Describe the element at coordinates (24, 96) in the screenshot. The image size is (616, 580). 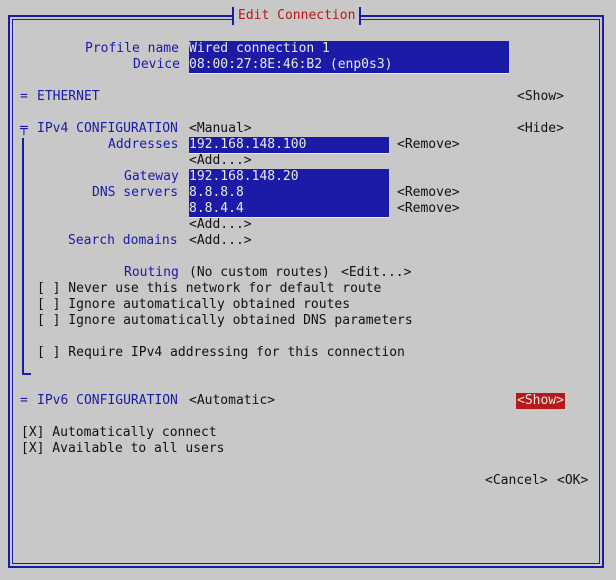
I see `ethernet-marker: =` at that location.